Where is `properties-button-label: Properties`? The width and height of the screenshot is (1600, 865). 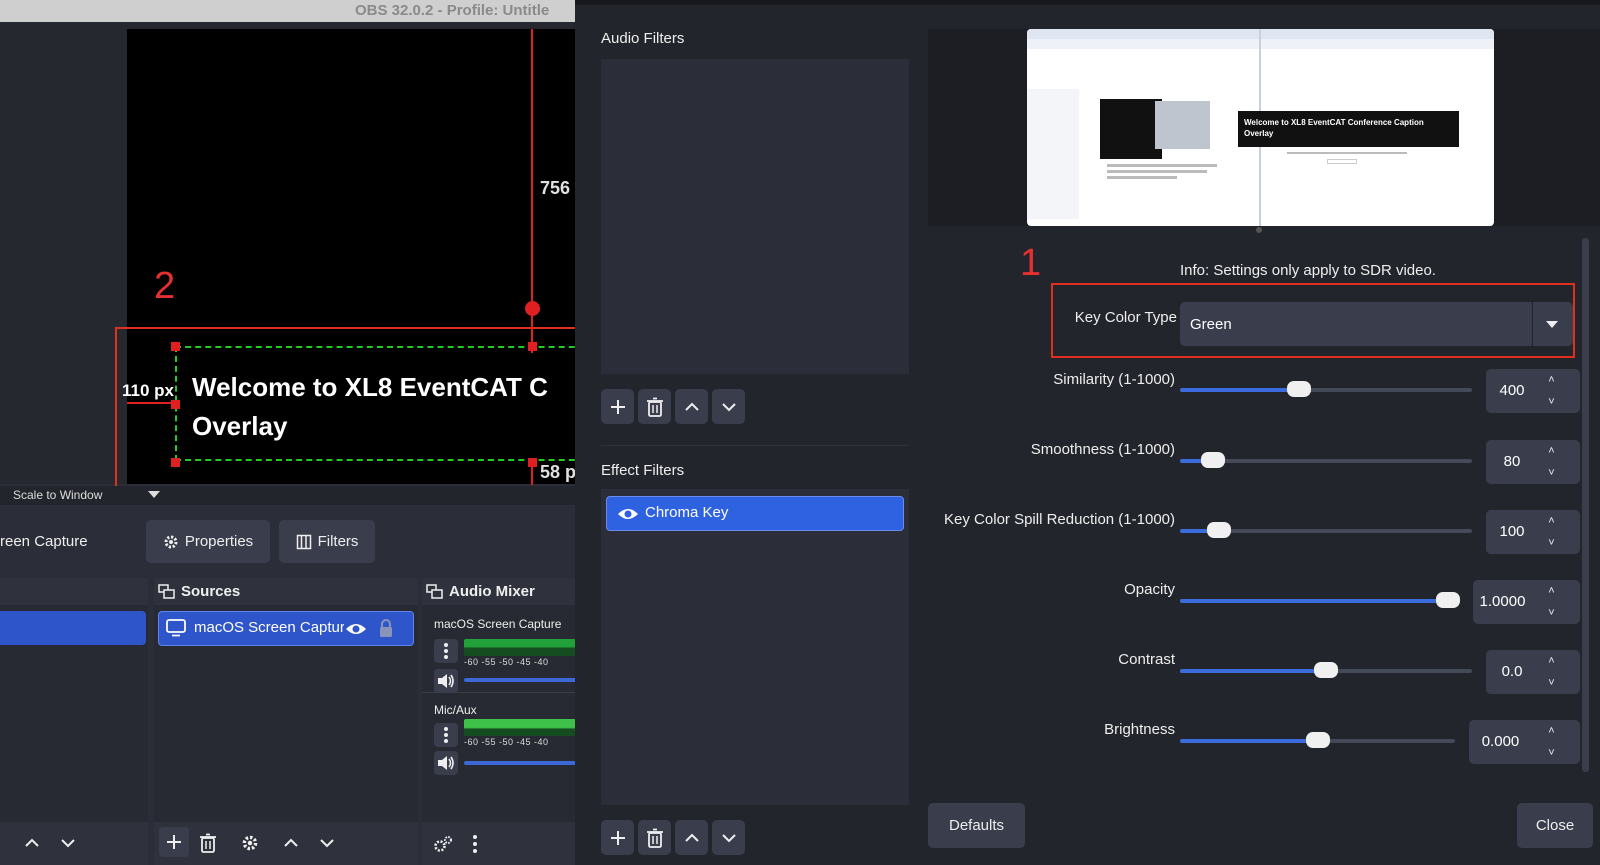 properties-button-label: Properties is located at coordinates (219, 541).